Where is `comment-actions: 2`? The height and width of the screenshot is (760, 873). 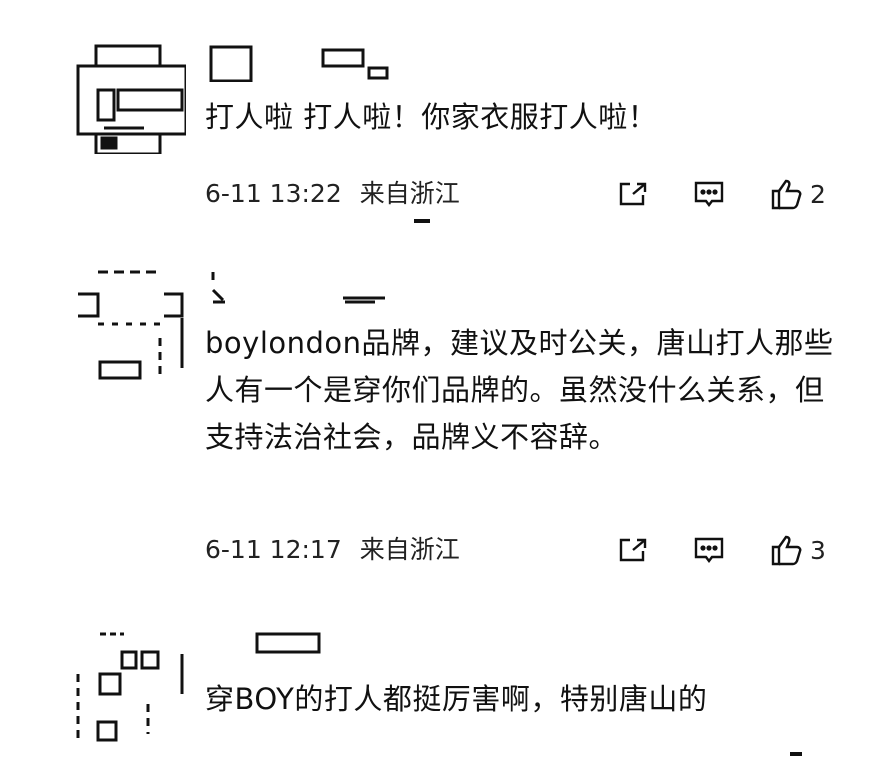 comment-actions: 2 is located at coordinates (728, 194).